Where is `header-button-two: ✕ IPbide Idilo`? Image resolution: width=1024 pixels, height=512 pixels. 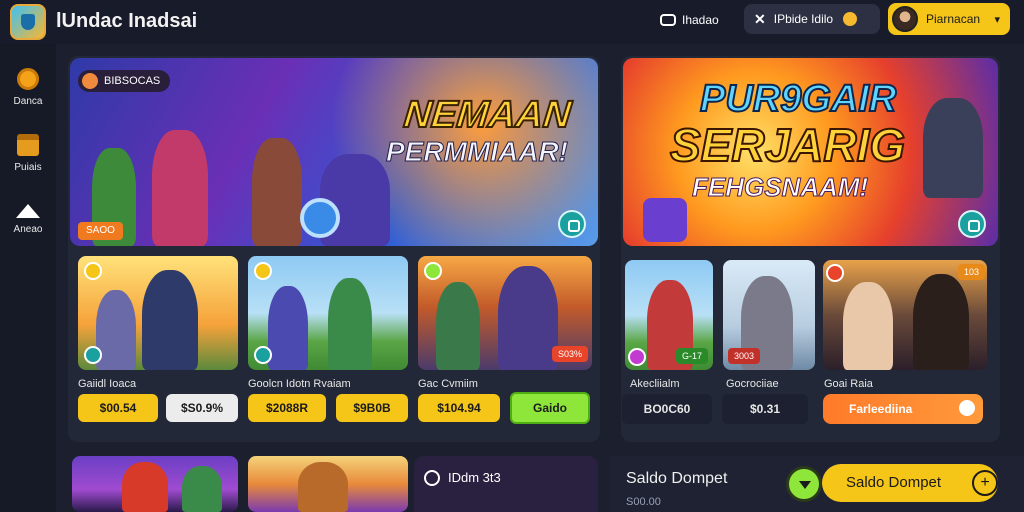 header-button-two: ✕ IPbide Idilo is located at coordinates (812, 19).